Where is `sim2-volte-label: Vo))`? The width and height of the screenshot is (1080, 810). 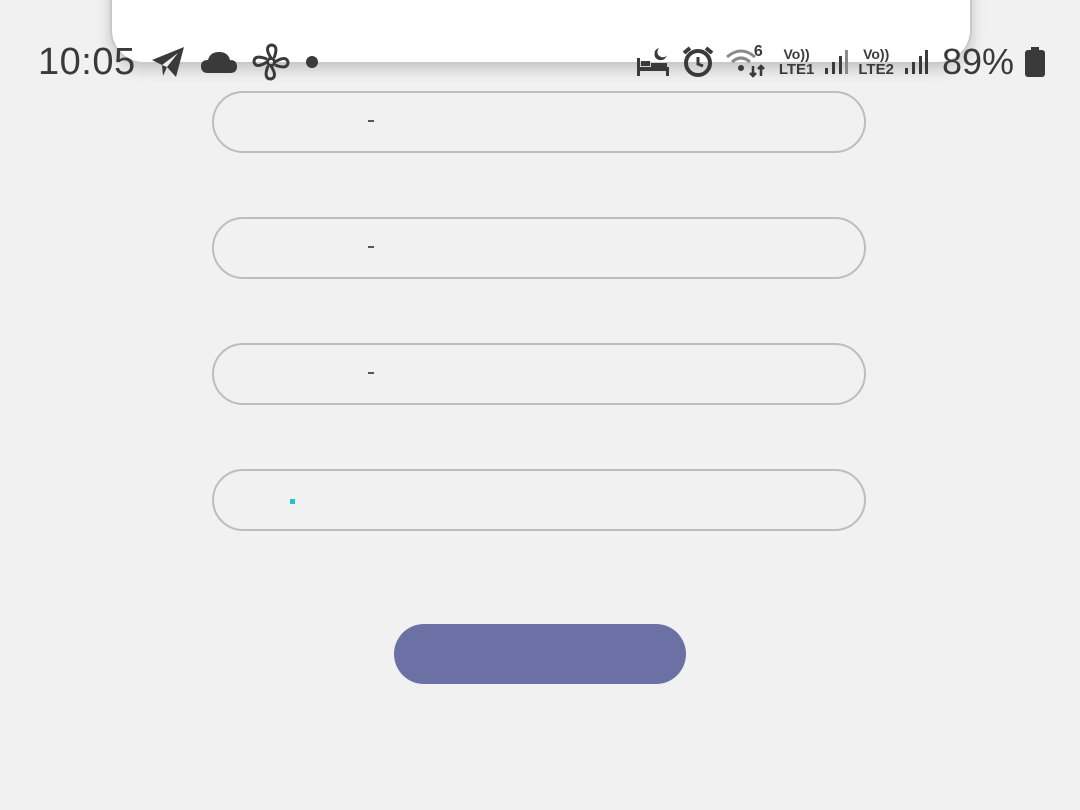 sim2-volte-label: Vo)) is located at coordinates (876, 54).